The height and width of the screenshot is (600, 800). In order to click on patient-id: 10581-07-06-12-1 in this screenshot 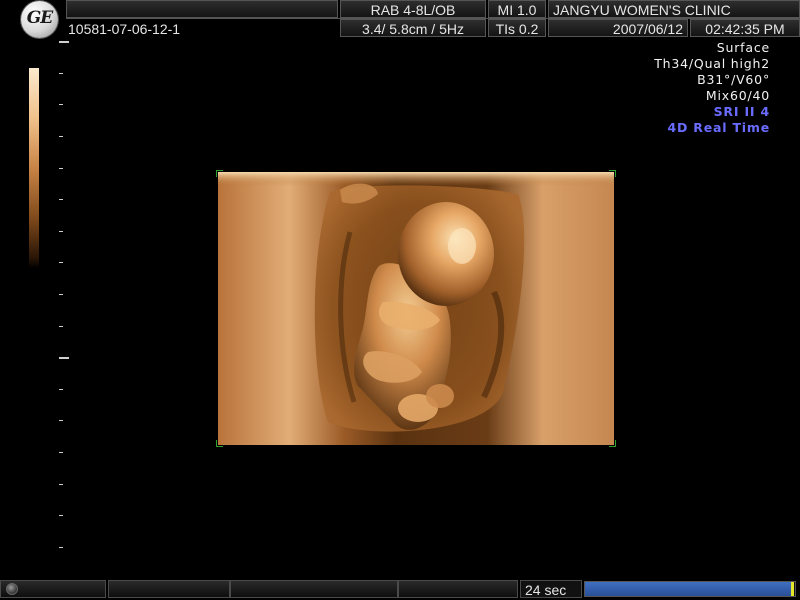, I will do `click(124, 29)`.